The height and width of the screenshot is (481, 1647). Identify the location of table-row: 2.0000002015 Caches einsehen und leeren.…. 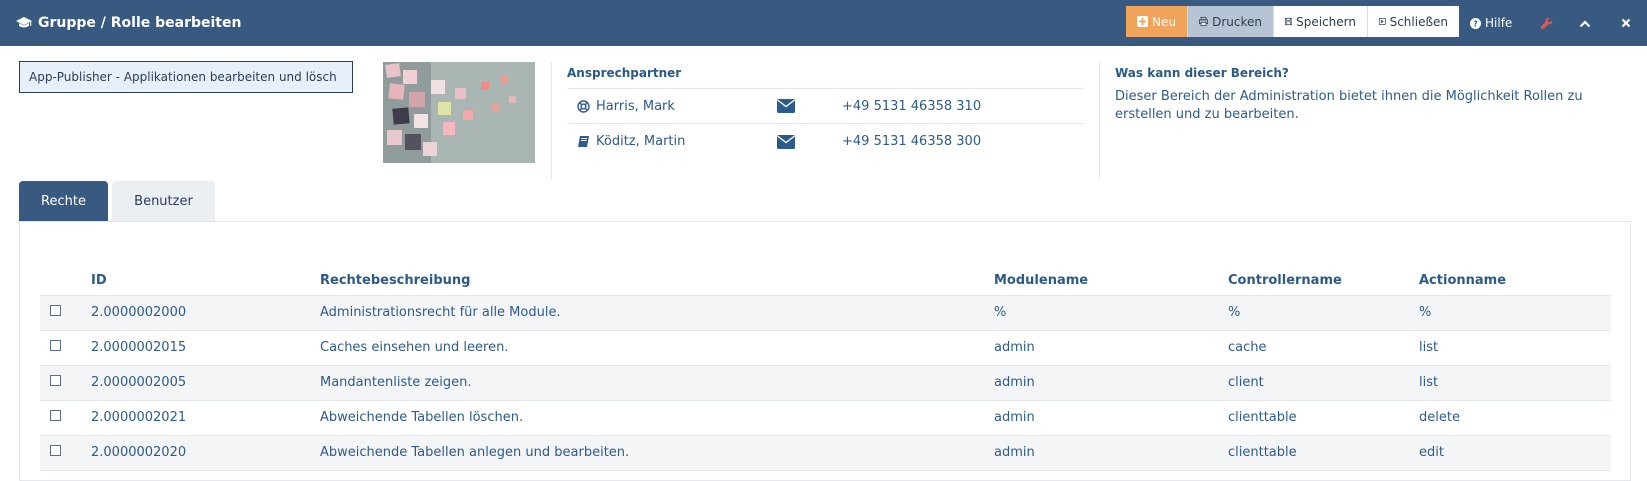
(825, 348).